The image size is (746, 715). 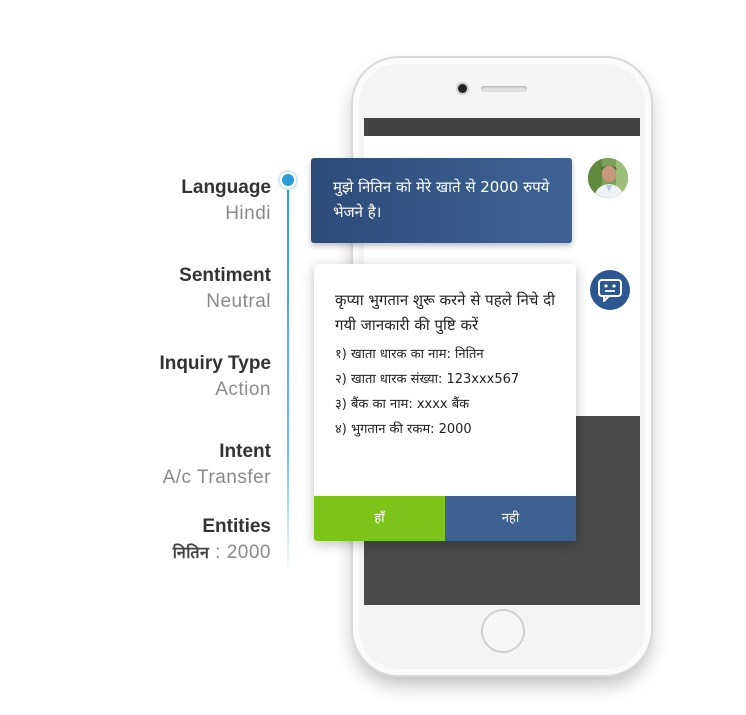 What do you see at coordinates (225, 275) in the screenshot?
I see `annotation-label: Sentiment` at bounding box center [225, 275].